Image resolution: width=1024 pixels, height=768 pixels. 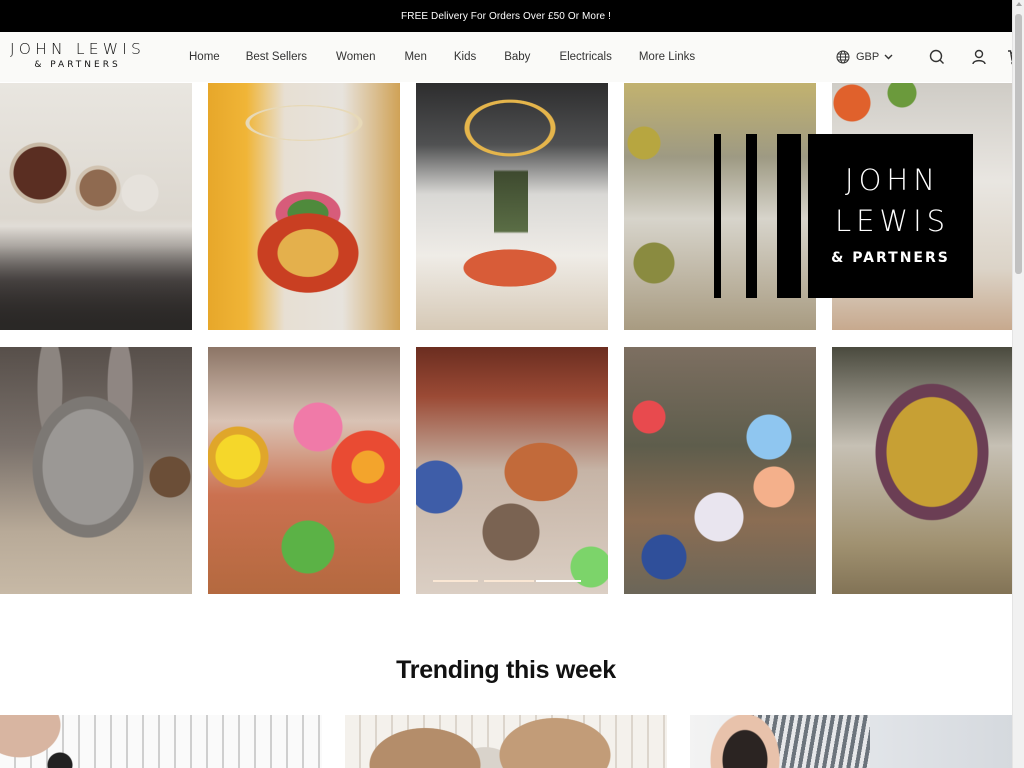 What do you see at coordinates (355, 57) in the screenshot?
I see `nav-item-women: Women` at bounding box center [355, 57].